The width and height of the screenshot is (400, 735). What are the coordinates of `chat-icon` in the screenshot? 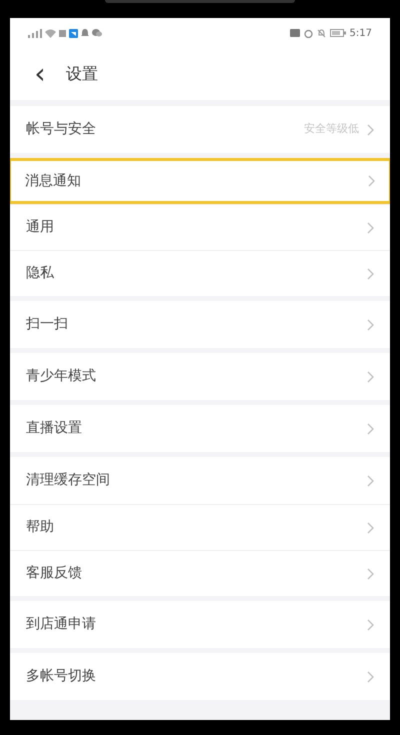 It's located at (97, 33).